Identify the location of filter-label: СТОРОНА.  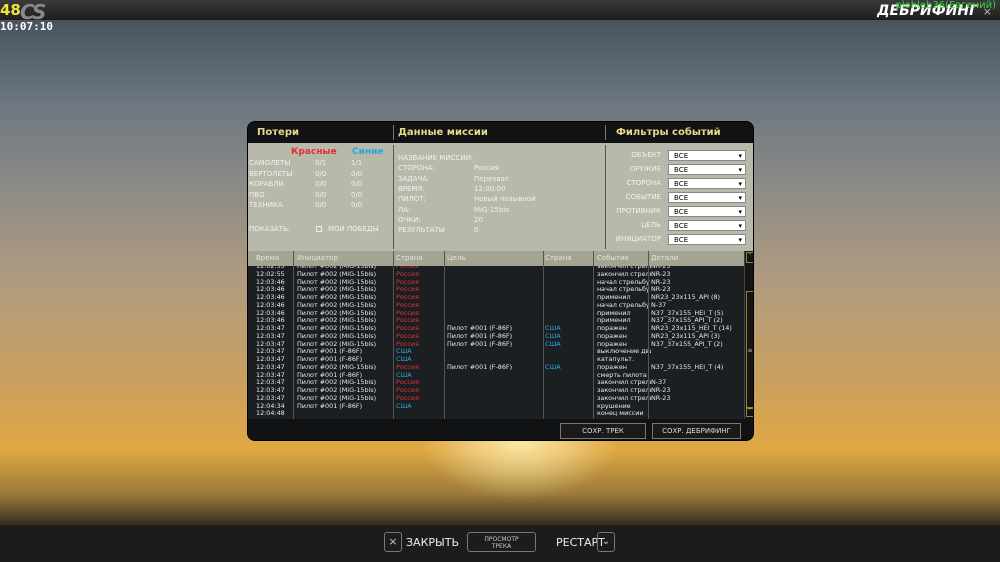
(643, 183).